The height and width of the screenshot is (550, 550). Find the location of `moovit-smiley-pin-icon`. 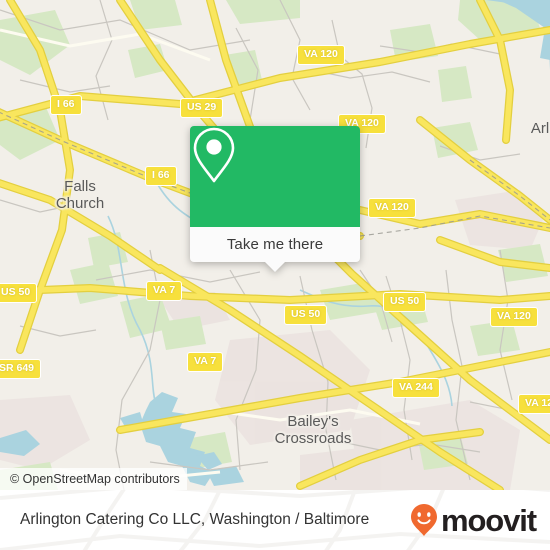

moovit-smiley-pin-icon is located at coordinates (423, 520).